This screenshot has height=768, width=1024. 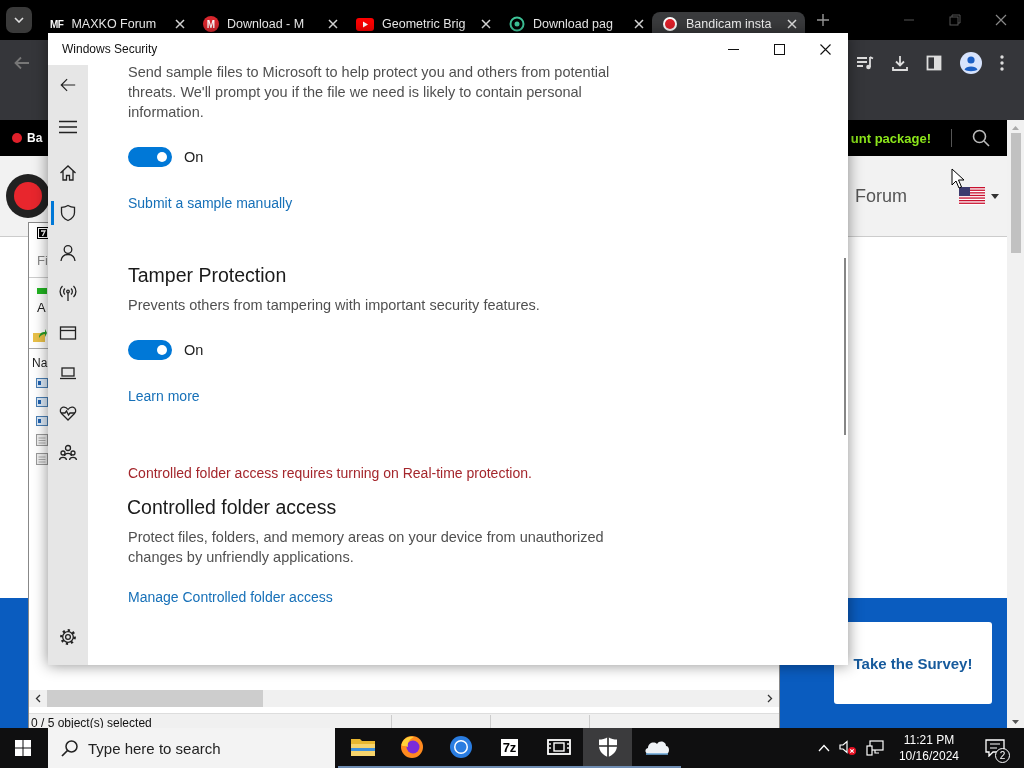 I want to click on folder-up-icon, so click(x=40, y=336).